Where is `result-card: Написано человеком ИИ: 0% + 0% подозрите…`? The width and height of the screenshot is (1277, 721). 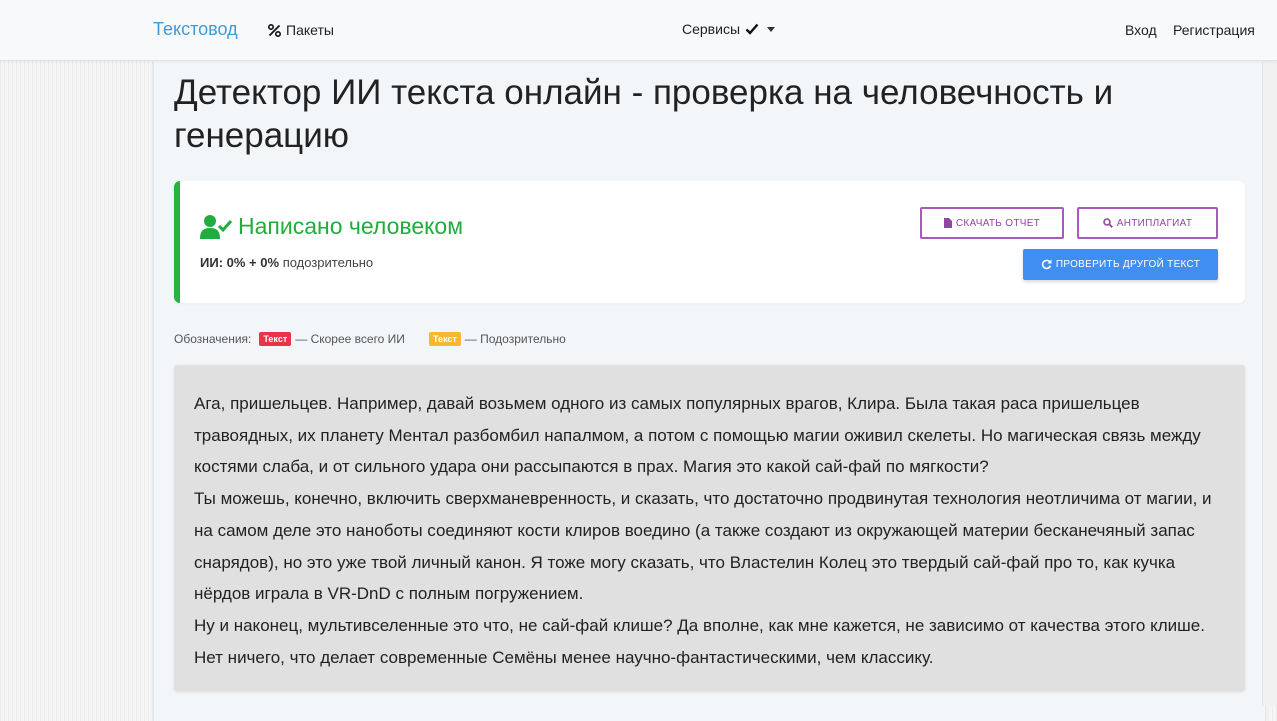
result-card: Написано человеком ИИ: 0% + 0% подозрите… is located at coordinates (709, 242).